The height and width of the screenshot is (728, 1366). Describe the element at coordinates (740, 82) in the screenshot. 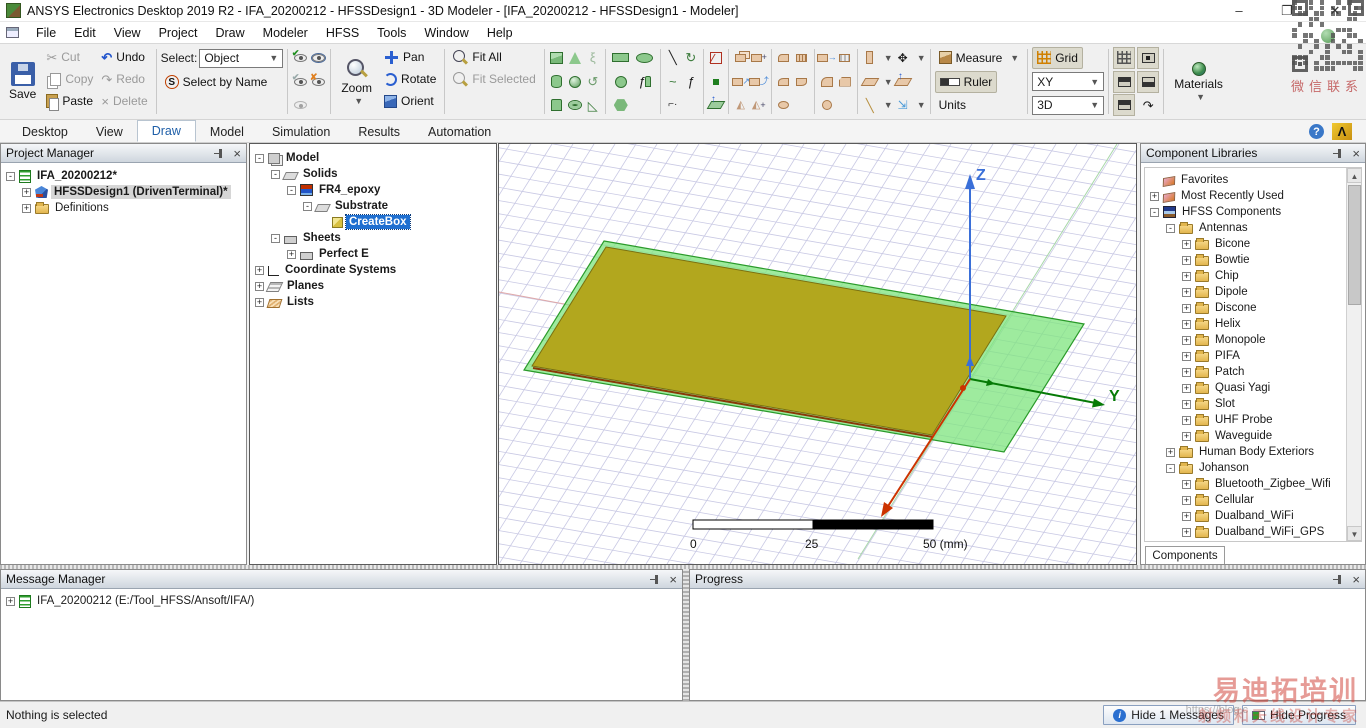

I see `rotate-object-button: ↗` at that location.